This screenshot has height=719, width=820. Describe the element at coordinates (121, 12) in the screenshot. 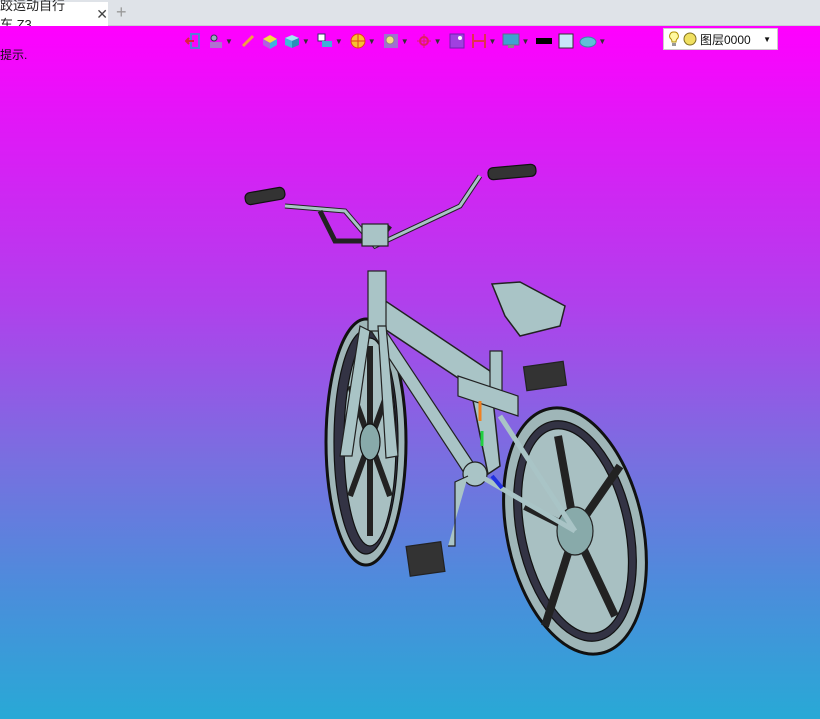

I see `new-tab-button: +` at that location.